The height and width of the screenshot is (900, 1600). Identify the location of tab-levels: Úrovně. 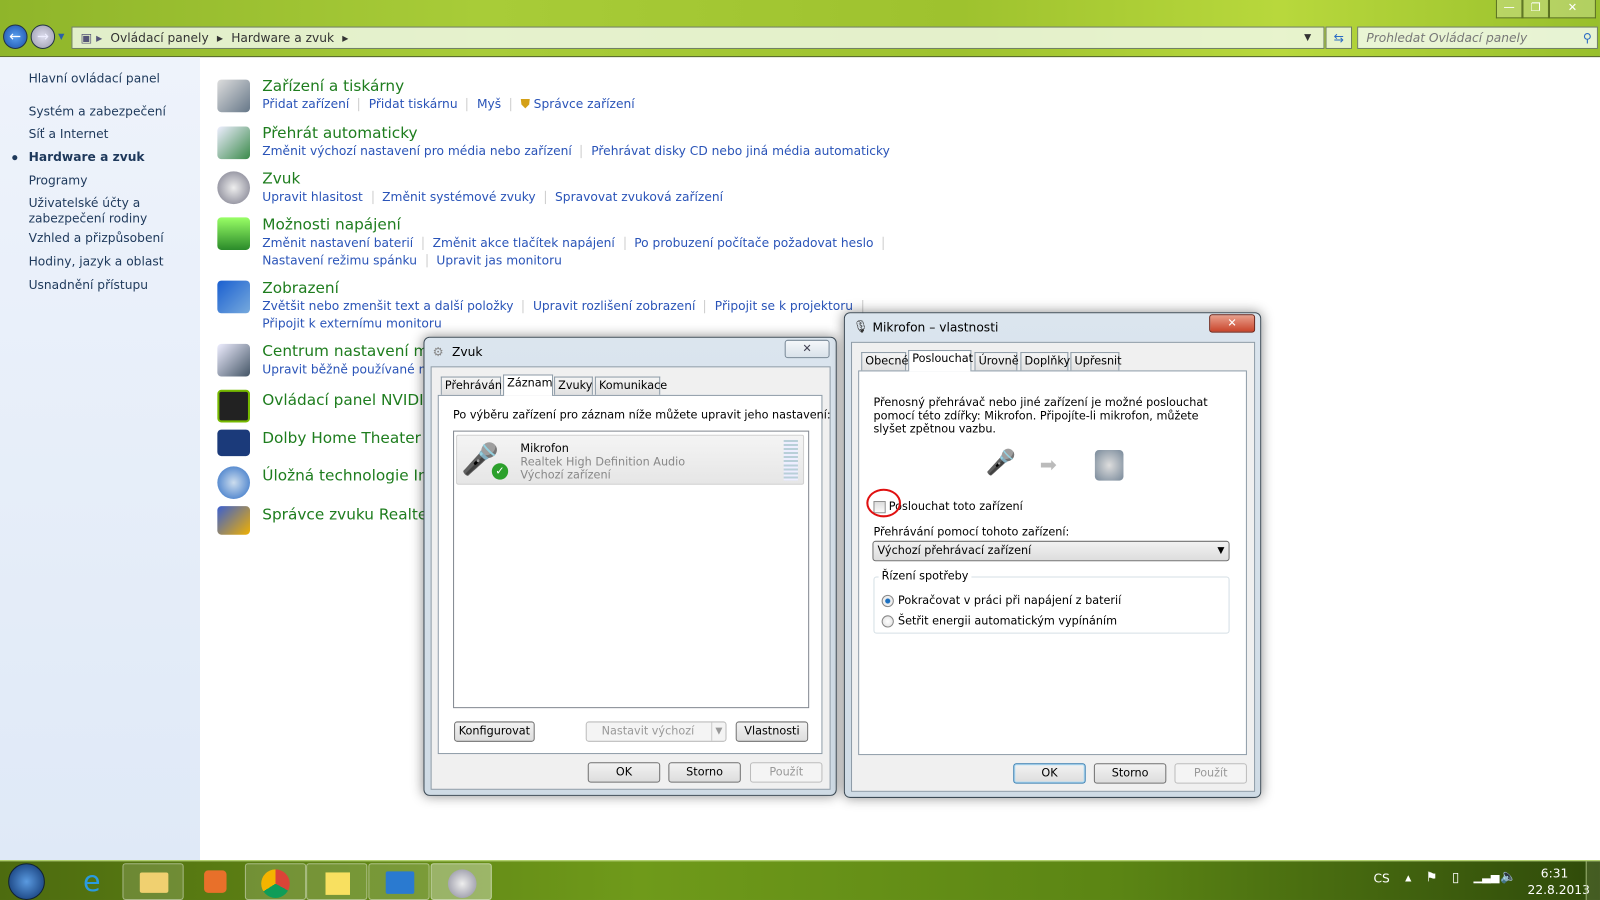
(996, 361).